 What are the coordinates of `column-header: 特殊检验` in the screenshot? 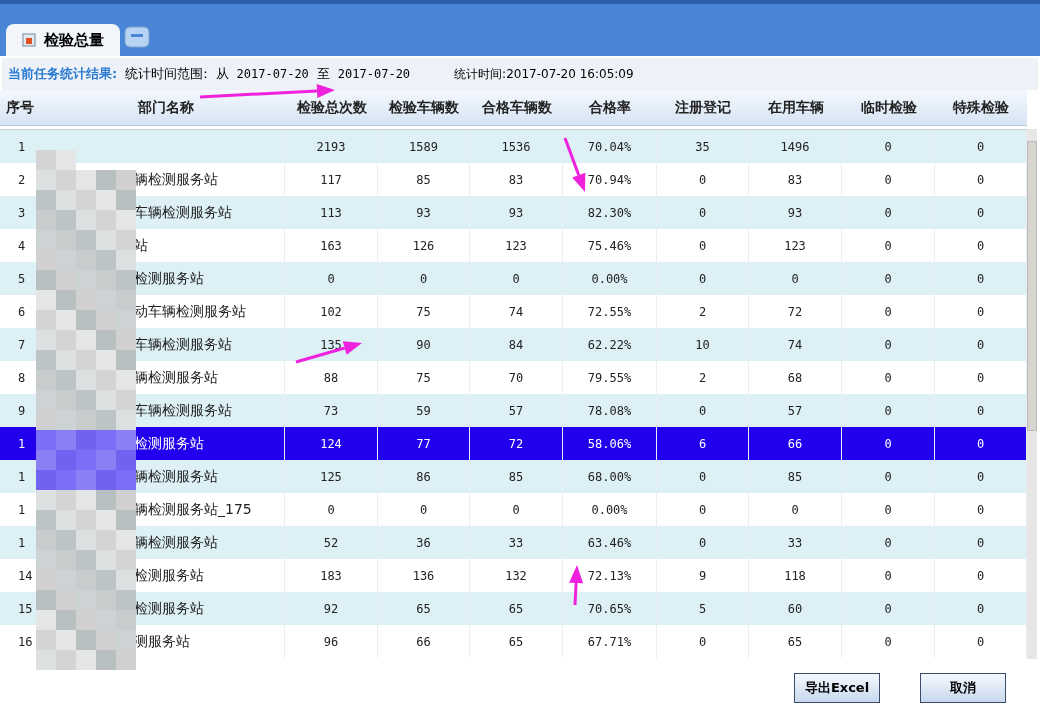 It's located at (980, 107).